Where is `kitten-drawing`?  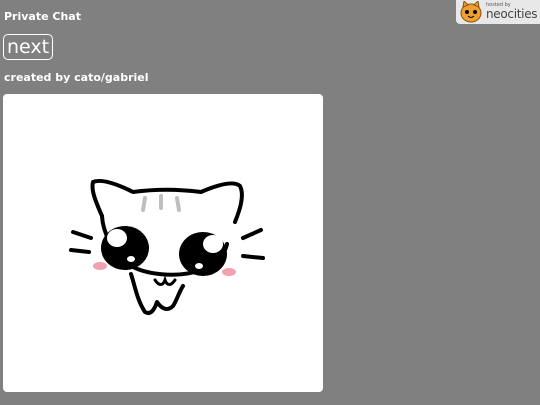
kitten-drawing is located at coordinates (167, 247).